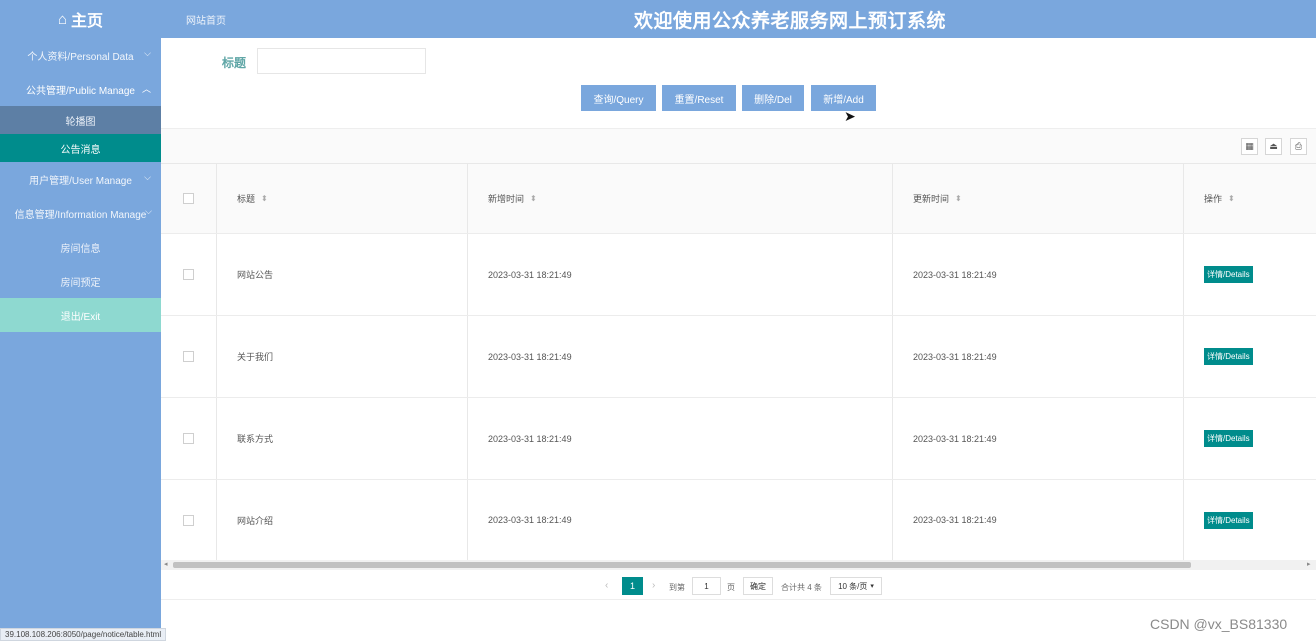 This screenshot has height=641, width=1316. I want to click on sidebar-item-personal-data: 个人资料/Personal Data ⌵, so click(80, 55).